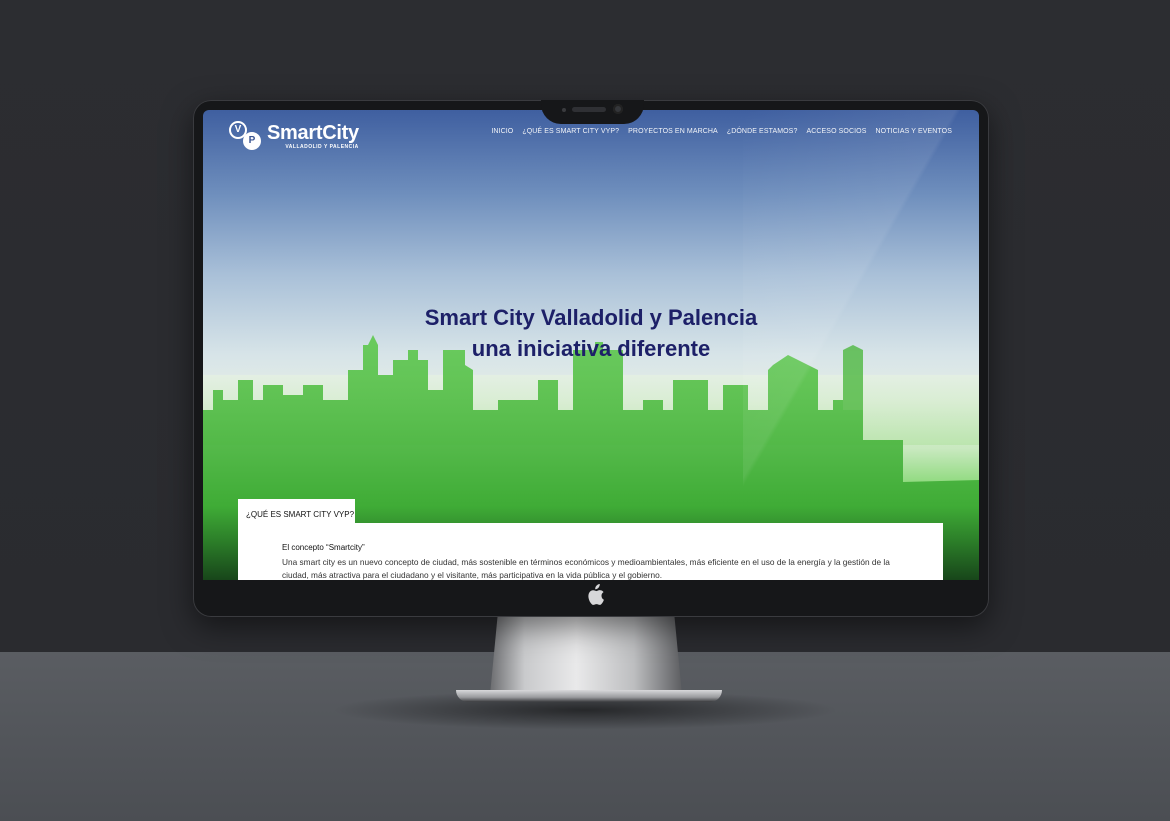  Describe the element at coordinates (570, 131) in the screenshot. I see `nav-item-que-es: ¿QUÉ ES SMART CITY VYP?` at that location.